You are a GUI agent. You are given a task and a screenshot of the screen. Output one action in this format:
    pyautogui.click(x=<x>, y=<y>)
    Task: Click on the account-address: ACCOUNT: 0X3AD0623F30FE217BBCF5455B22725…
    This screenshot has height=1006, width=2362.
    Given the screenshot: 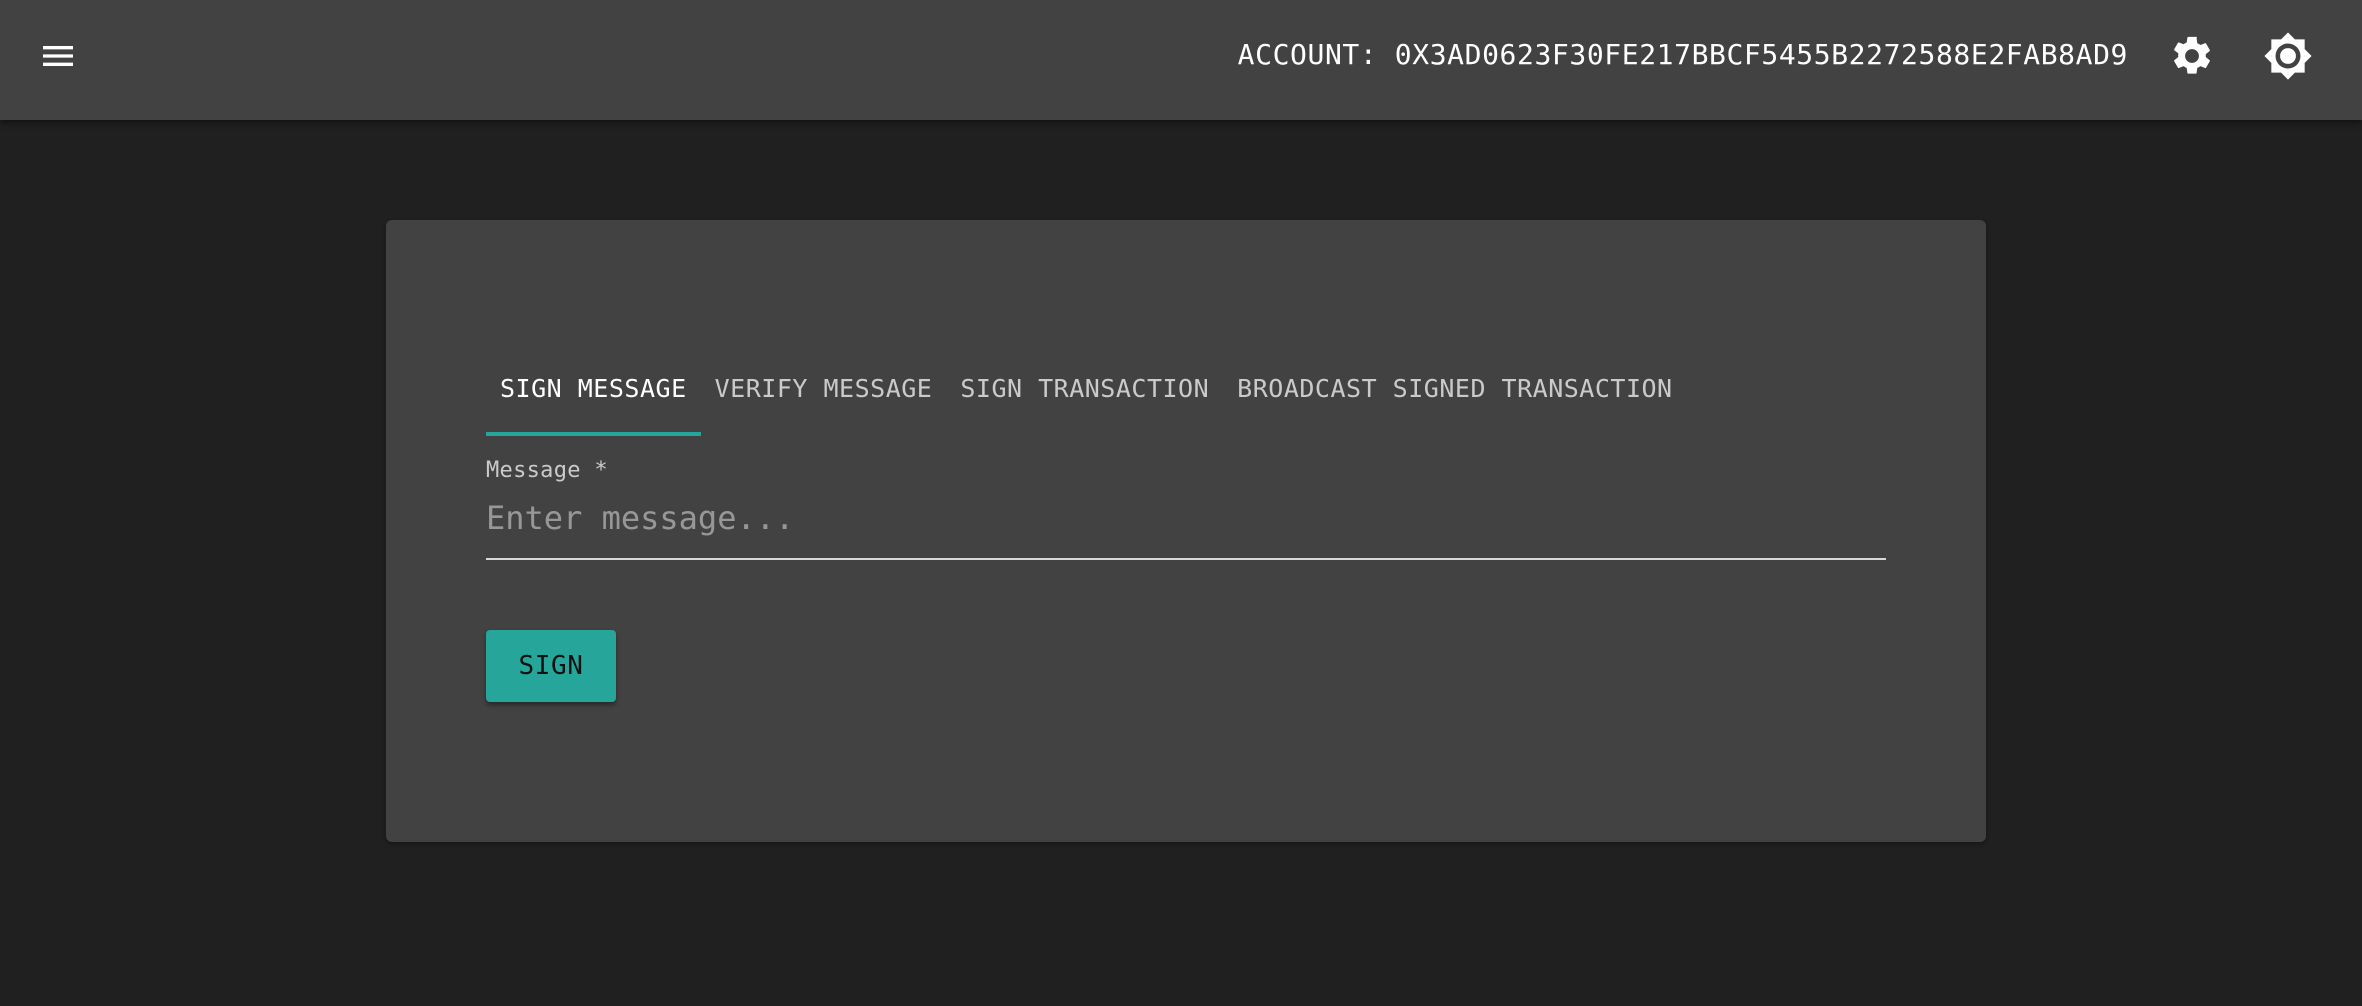 What is the action you would take?
    pyautogui.click(x=1682, y=54)
    